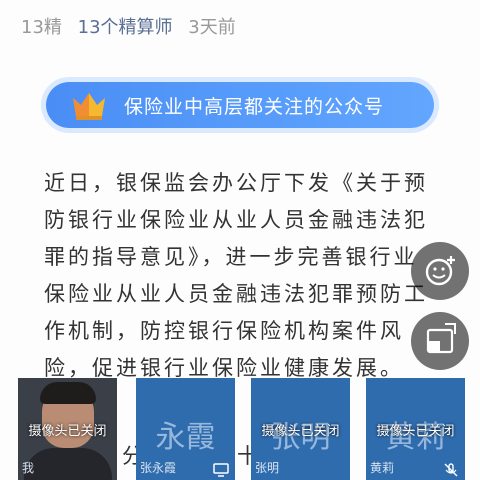  I want to click on crown-icon, so click(89, 106).